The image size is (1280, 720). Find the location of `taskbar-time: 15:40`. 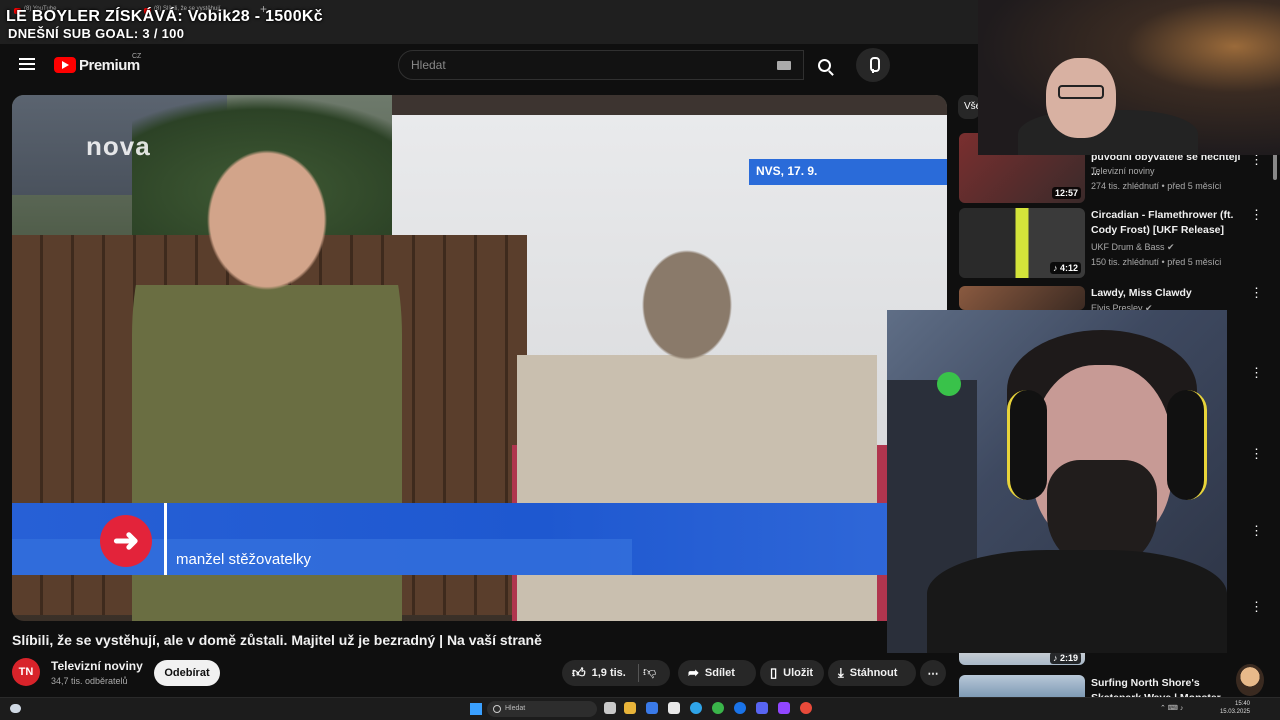

taskbar-time: 15:40 is located at coordinates (1242, 704).